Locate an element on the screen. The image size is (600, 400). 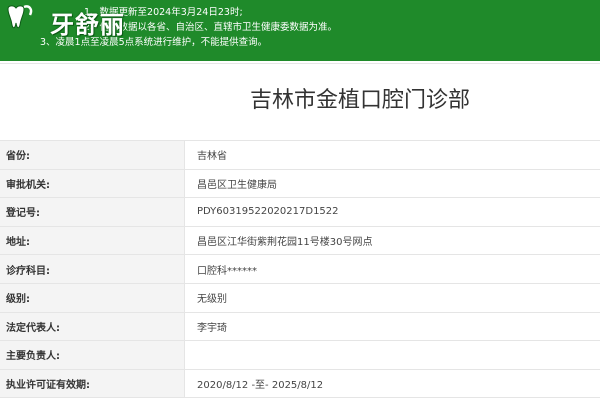
tooth-icon is located at coordinates (19, 20).